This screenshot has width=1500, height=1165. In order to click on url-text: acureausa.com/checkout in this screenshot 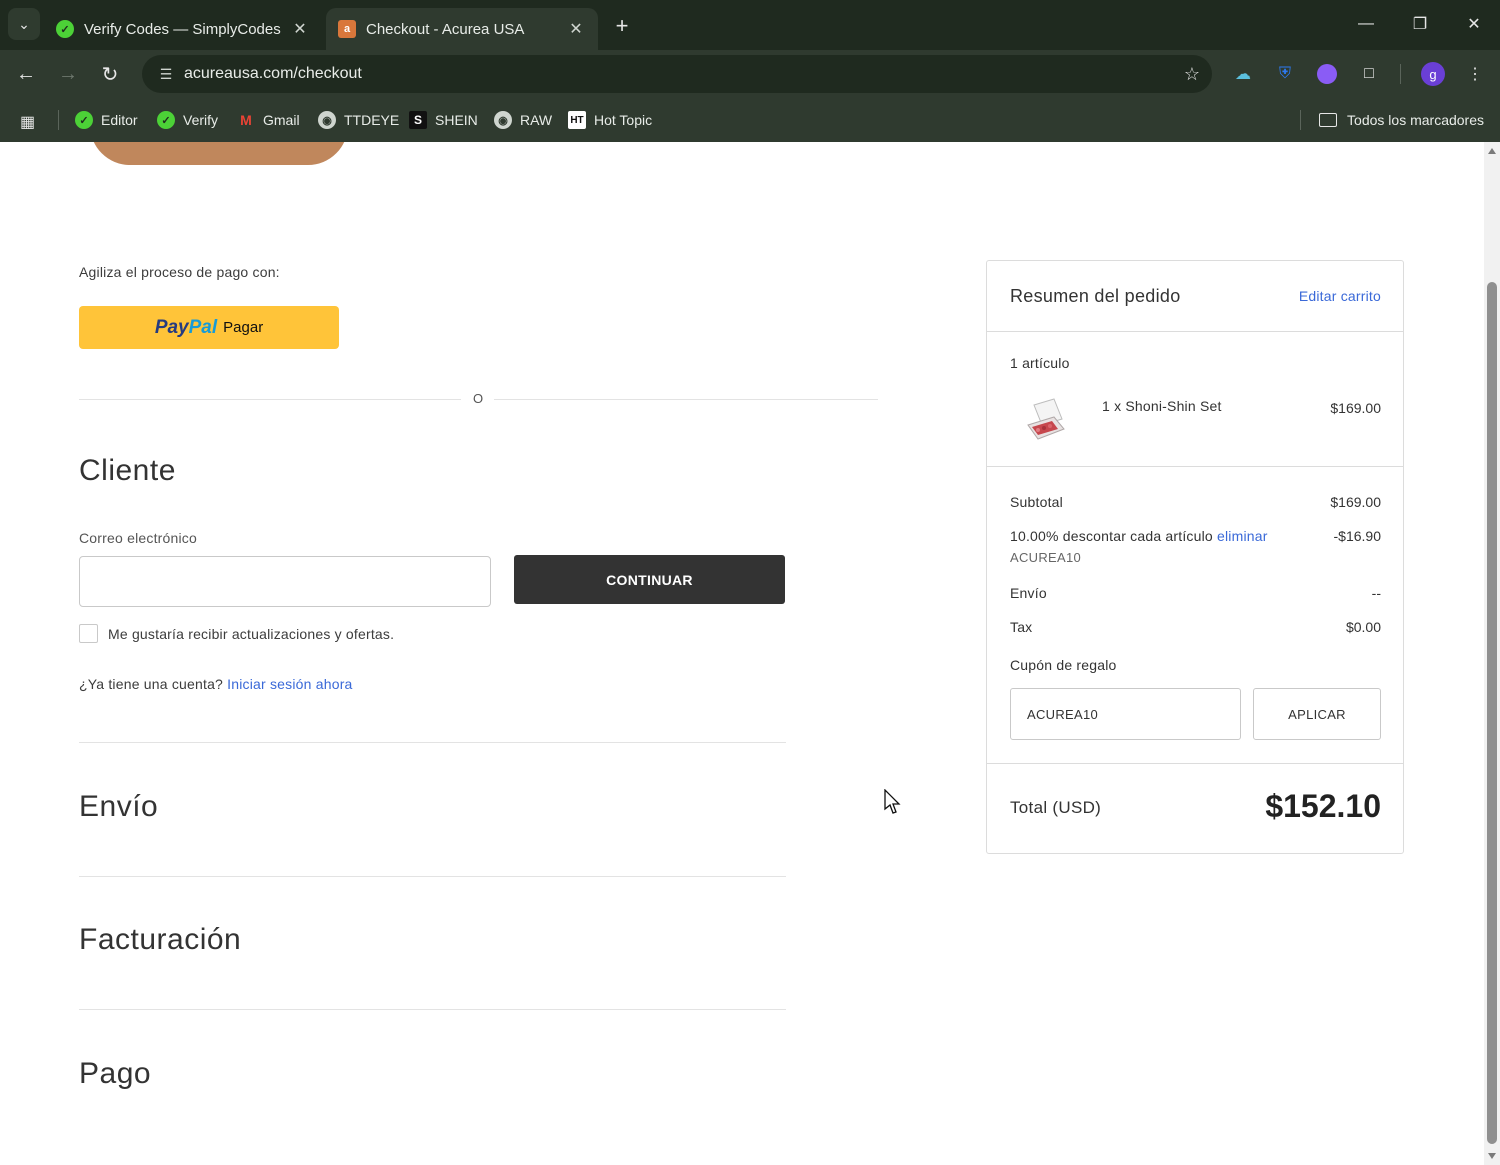, I will do `click(678, 74)`.